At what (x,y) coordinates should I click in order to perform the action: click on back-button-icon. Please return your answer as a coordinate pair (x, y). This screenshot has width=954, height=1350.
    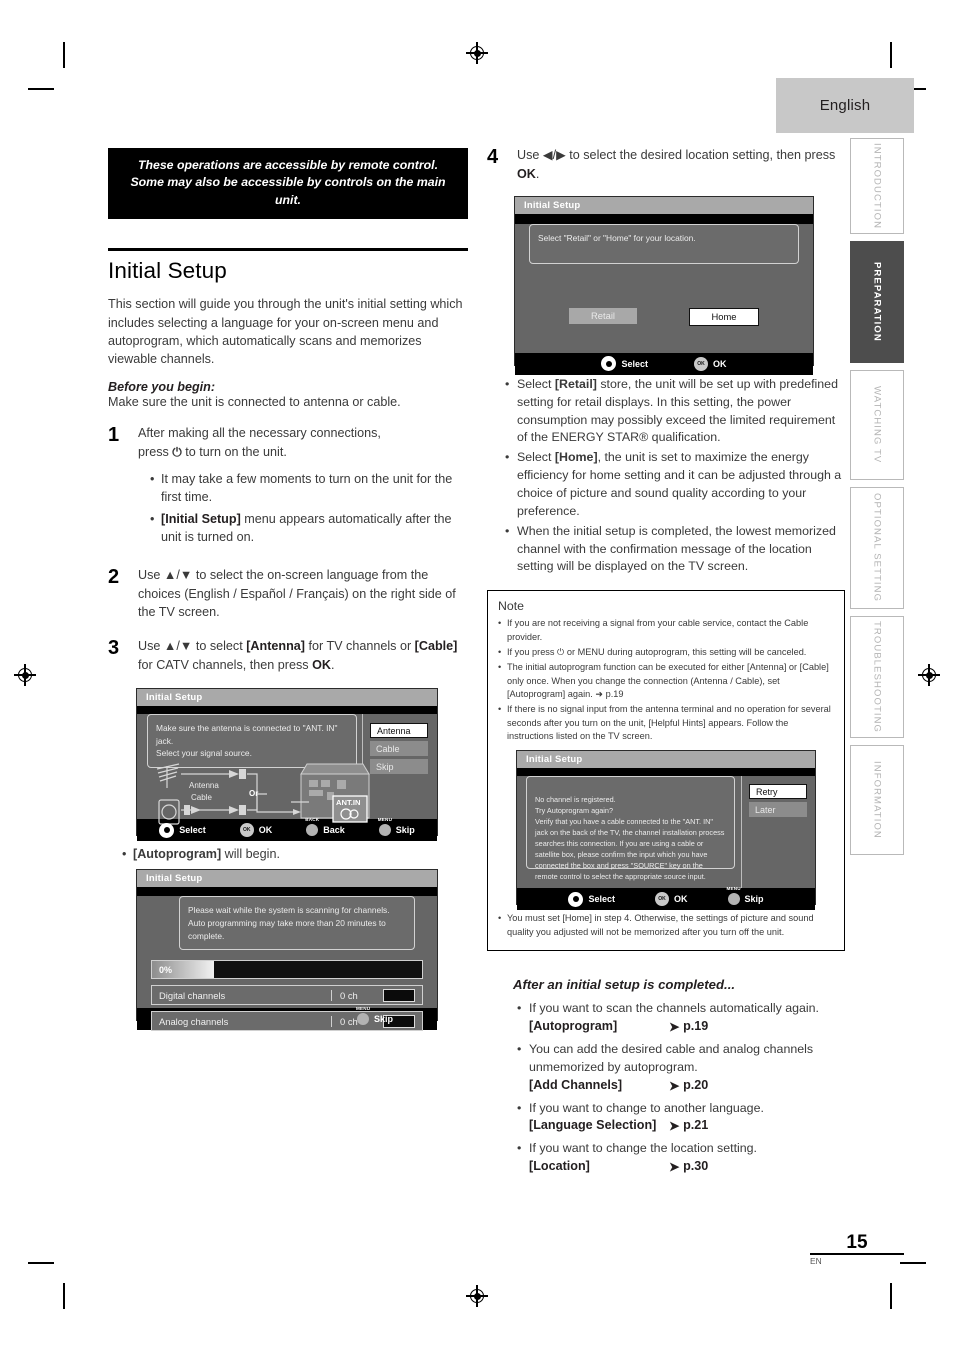
    Looking at the image, I should click on (312, 830).